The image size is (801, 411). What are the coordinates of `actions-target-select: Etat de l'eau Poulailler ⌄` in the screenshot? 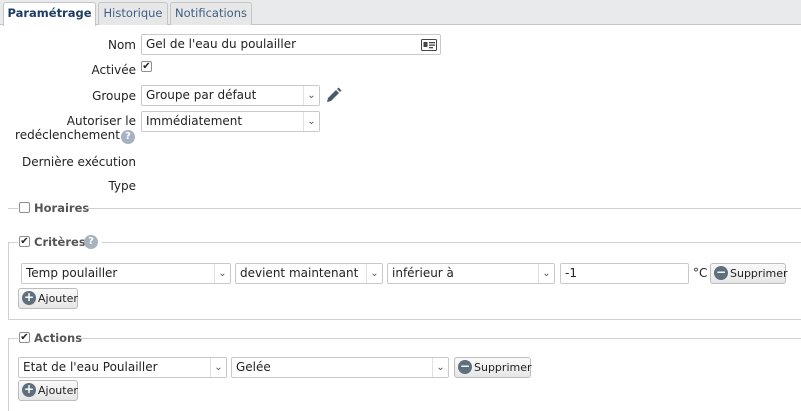 It's located at (122, 367).